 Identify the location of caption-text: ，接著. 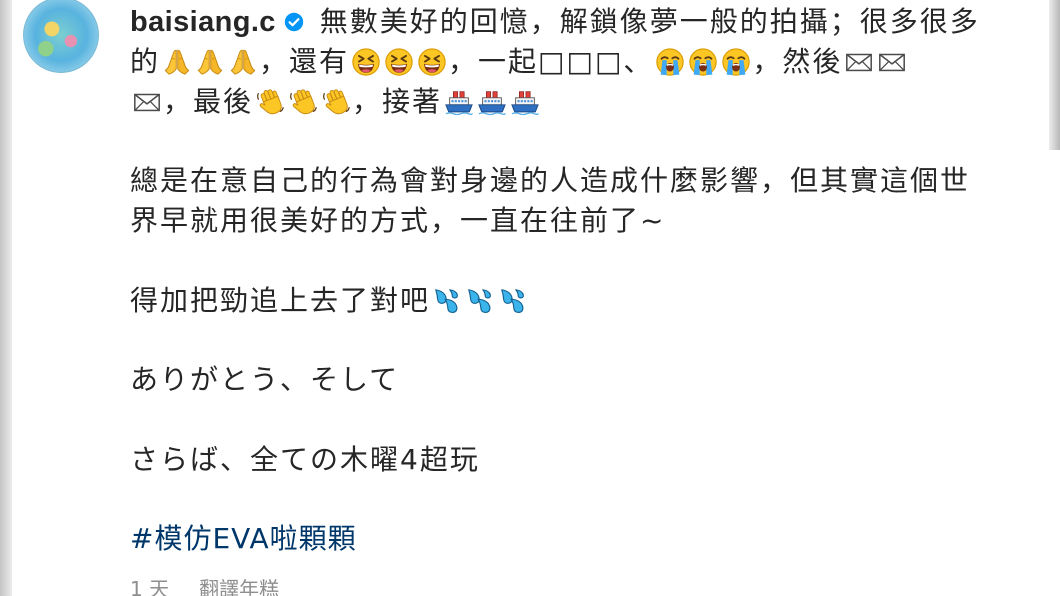
(397, 101).